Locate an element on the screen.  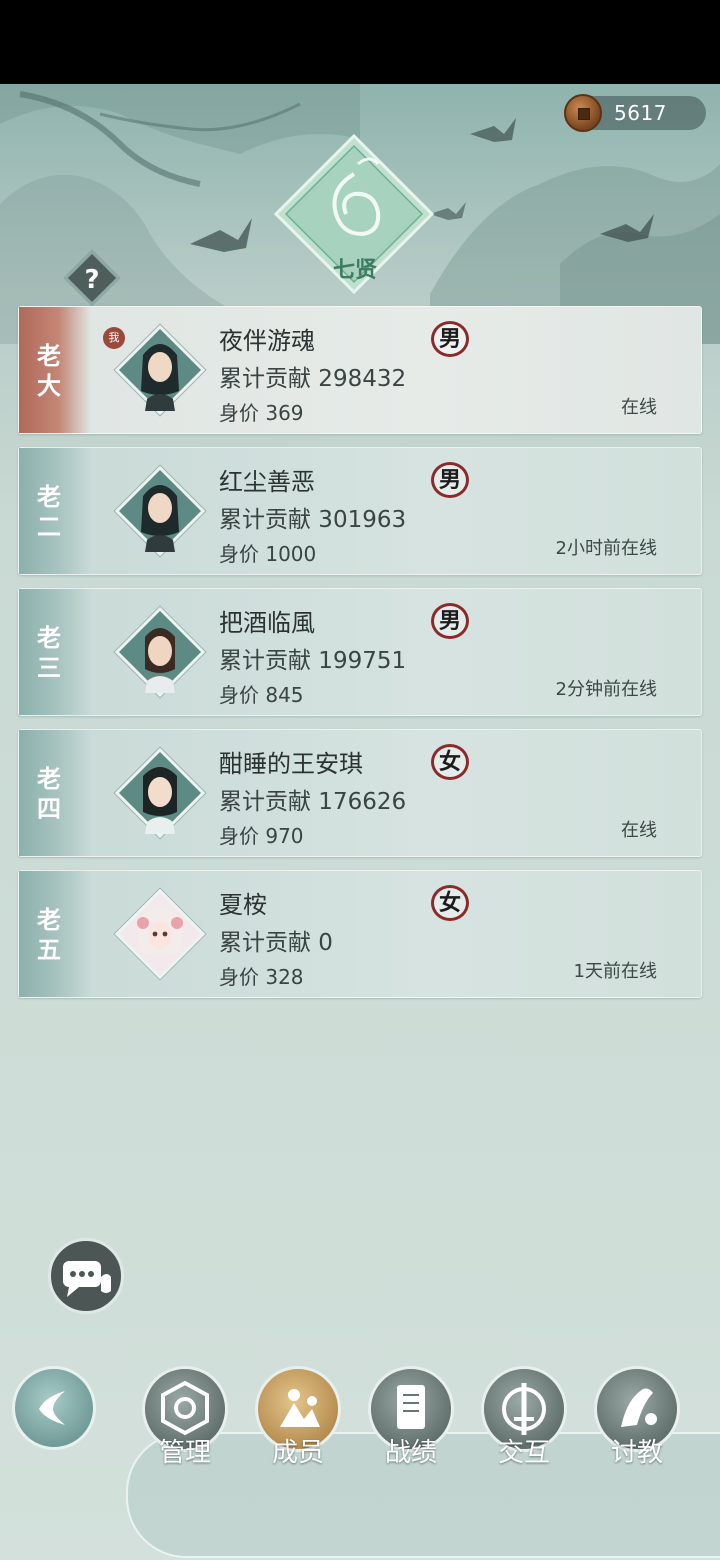
back-button is located at coordinates (54, 1408).